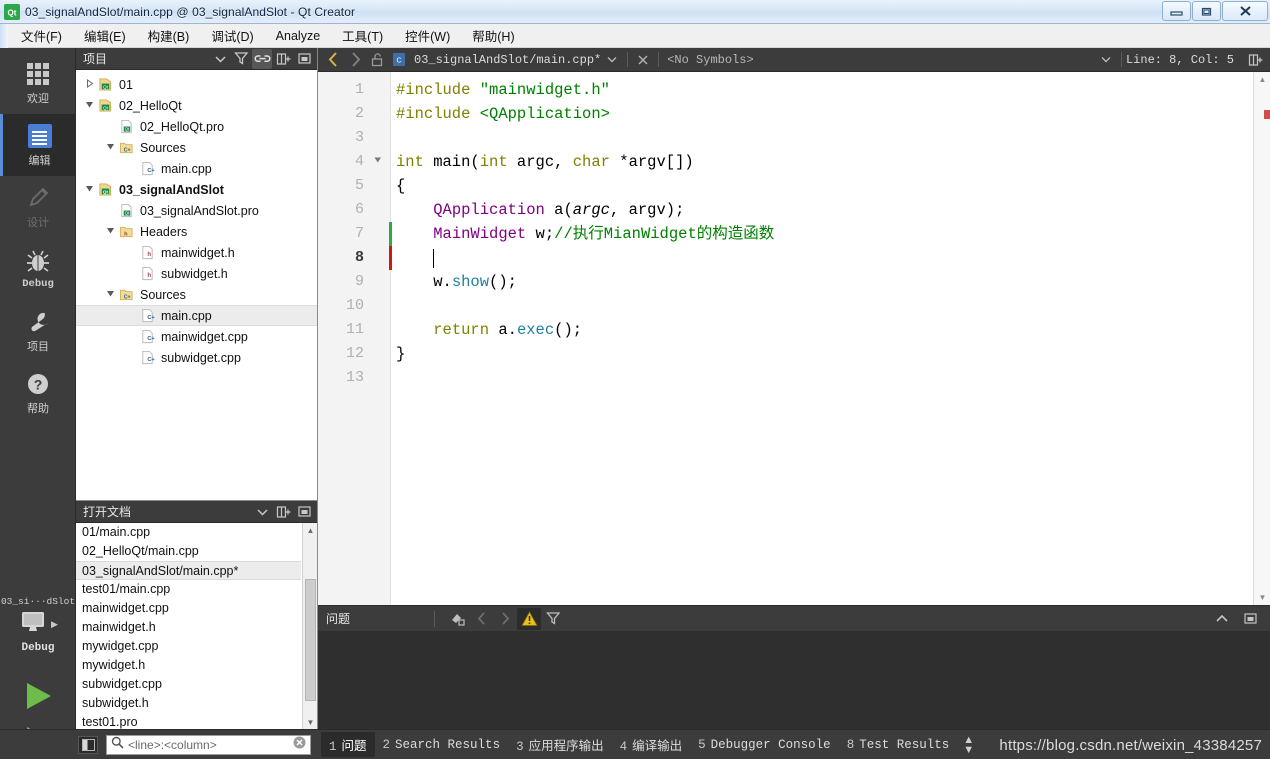  I want to click on code-line: }, so click(400, 354).